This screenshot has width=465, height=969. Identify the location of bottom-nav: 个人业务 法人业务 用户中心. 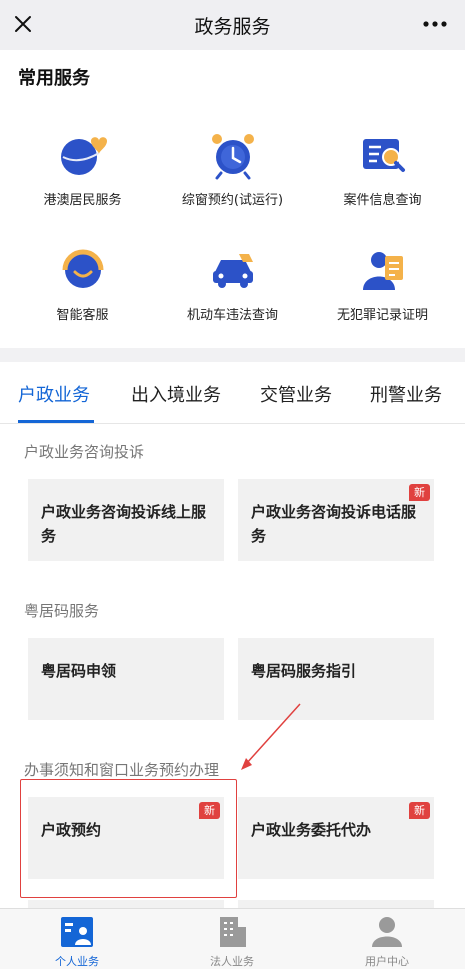
(232, 938).